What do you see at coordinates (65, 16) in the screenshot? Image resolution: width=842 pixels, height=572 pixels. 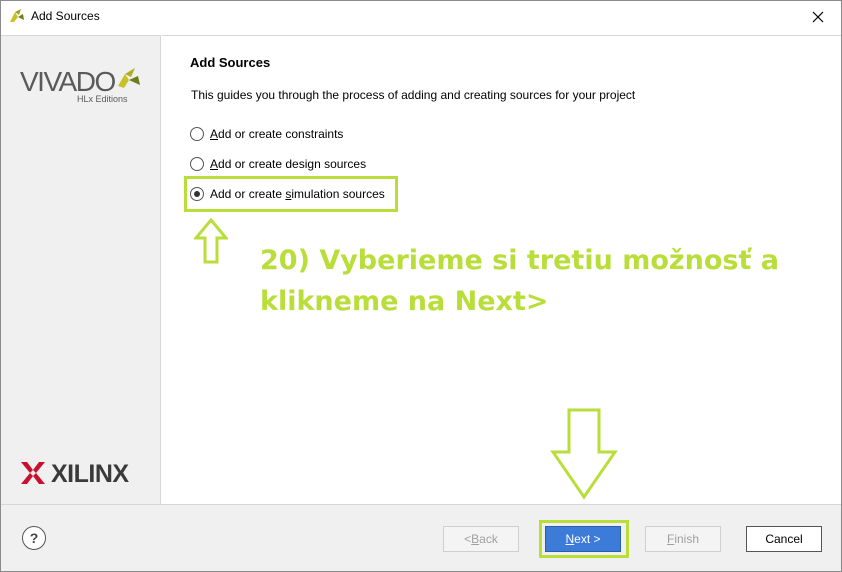 I see `window-title: Add Sources` at bounding box center [65, 16].